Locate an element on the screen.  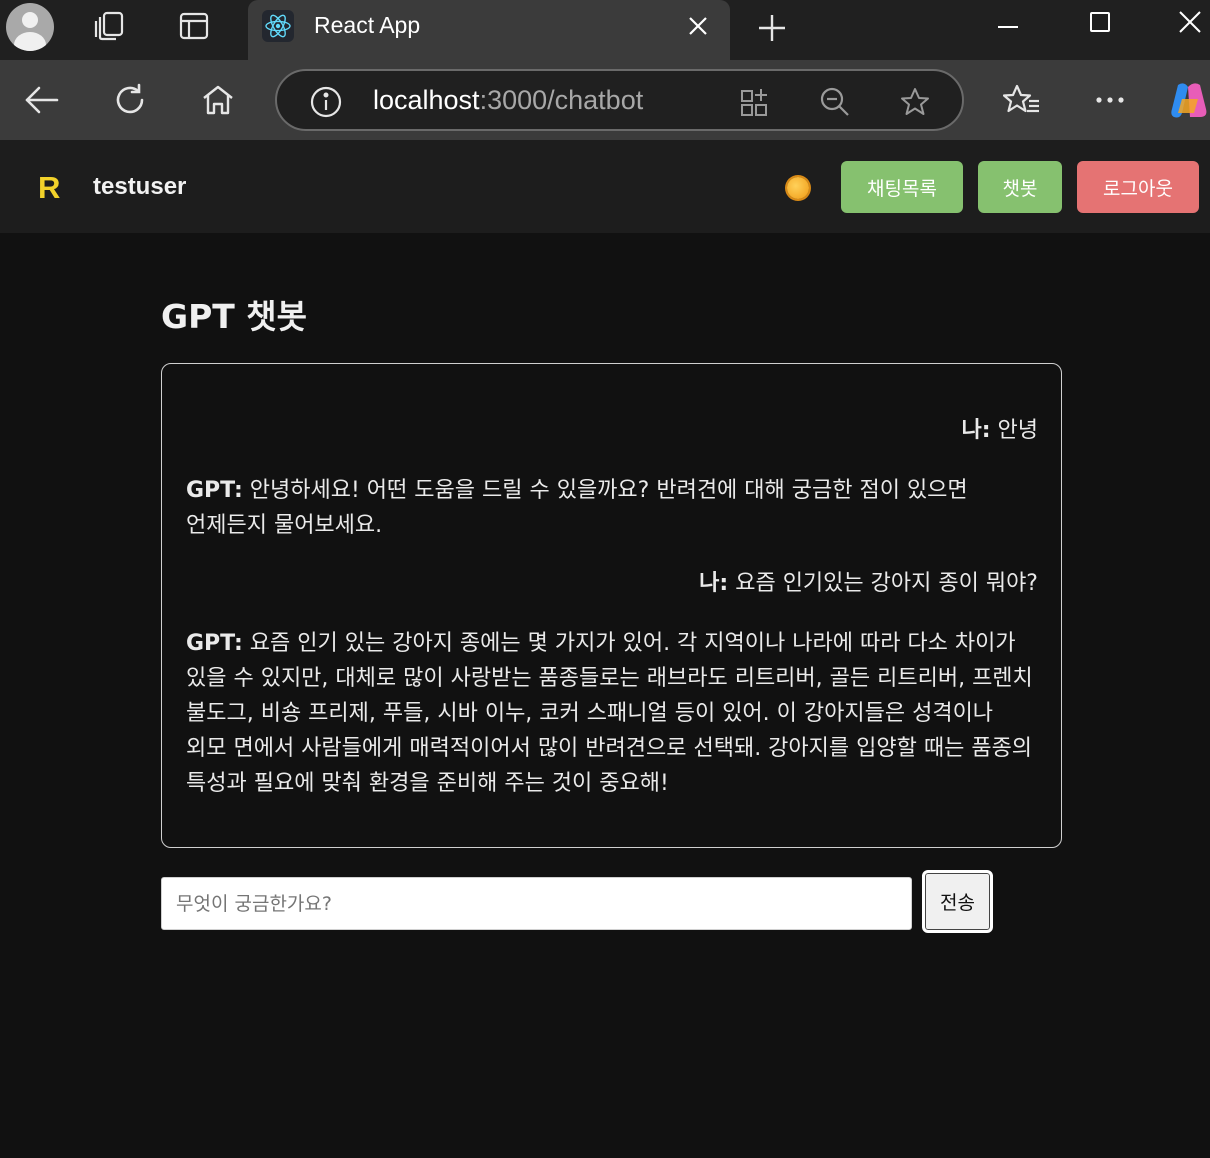
close-window-icon is located at coordinates (1190, 22).